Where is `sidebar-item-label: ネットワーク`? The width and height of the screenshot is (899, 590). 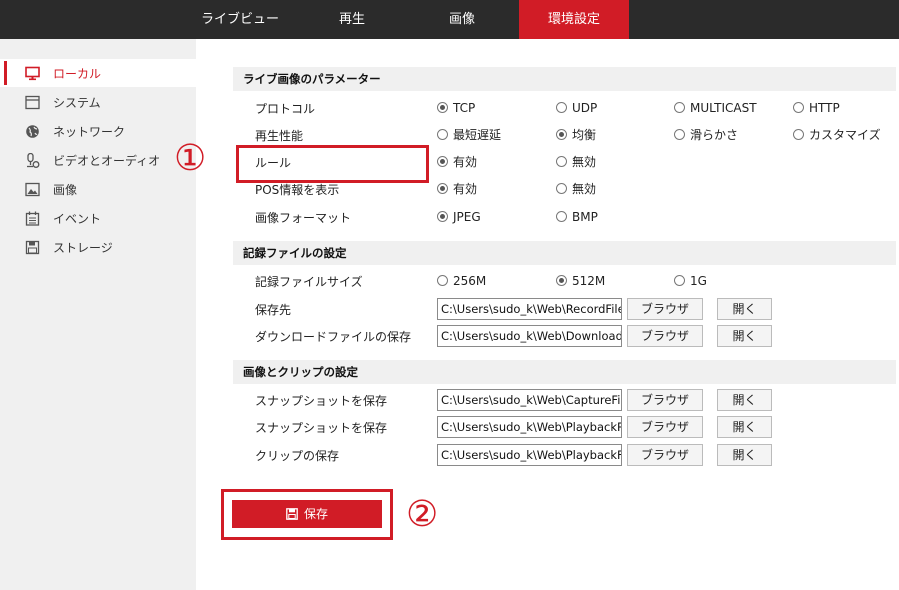
sidebar-item-label: ネットワーク is located at coordinates (89, 132).